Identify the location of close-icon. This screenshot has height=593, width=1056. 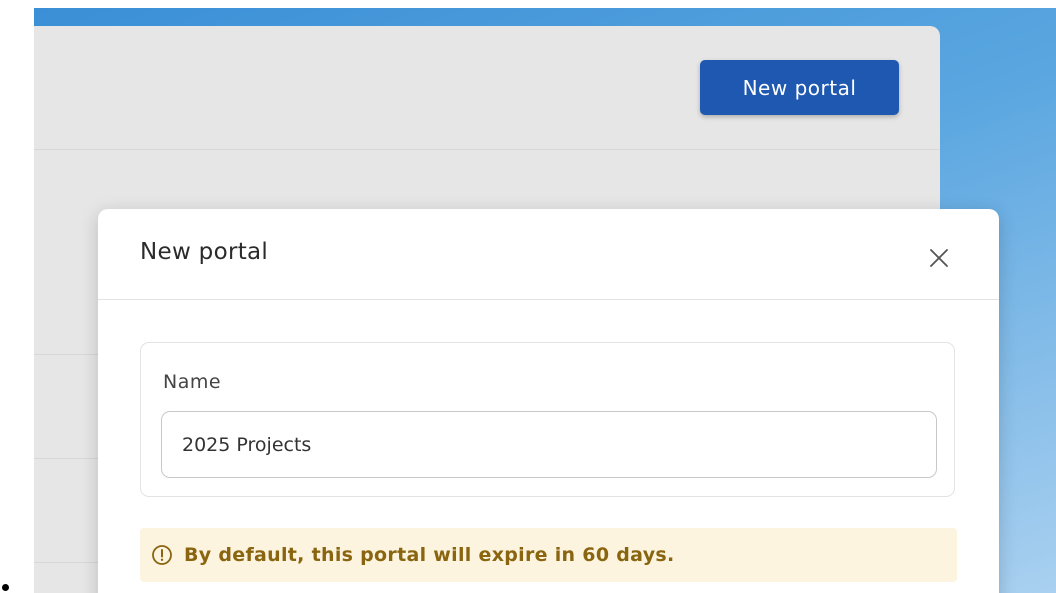
(939, 258).